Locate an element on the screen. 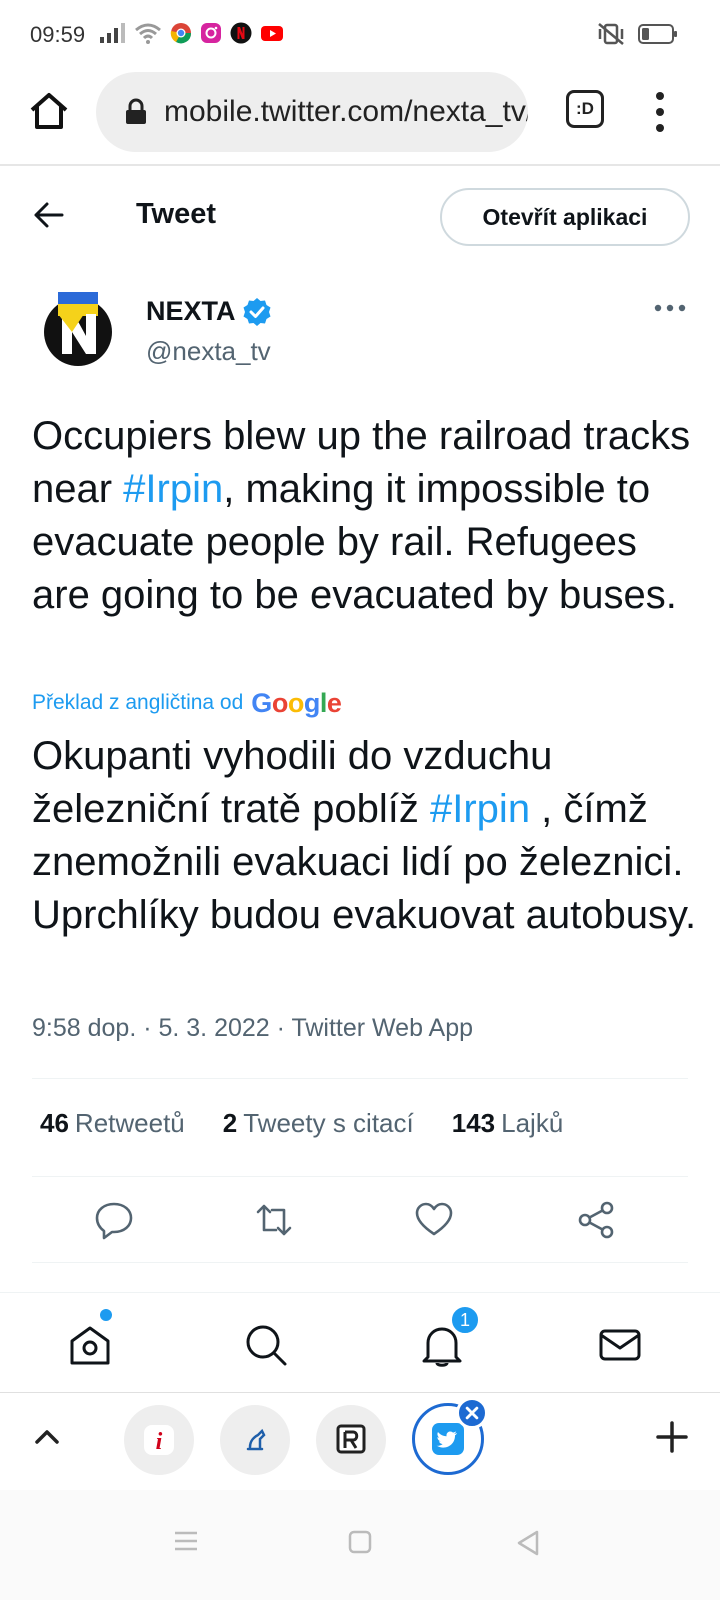 Image resolution: width=720 pixels, height=1600 pixels. info-app-icon: i is located at coordinates (159, 1440).